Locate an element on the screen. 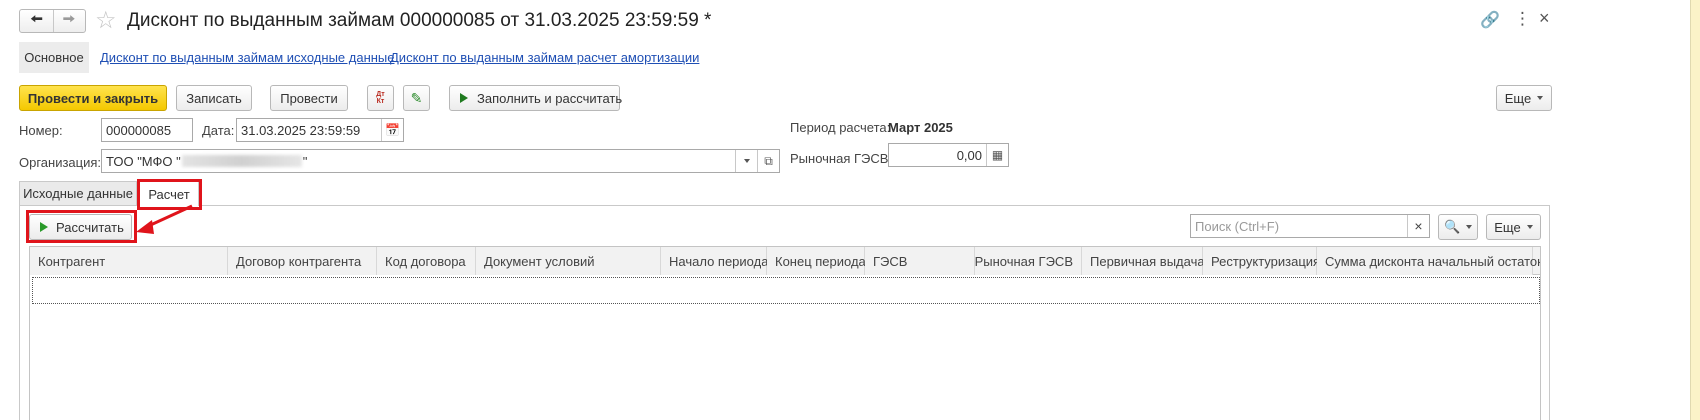 This screenshot has height=420, width=1700. nav-back-forward-group: 🠨 🠪 is located at coordinates (52, 21).